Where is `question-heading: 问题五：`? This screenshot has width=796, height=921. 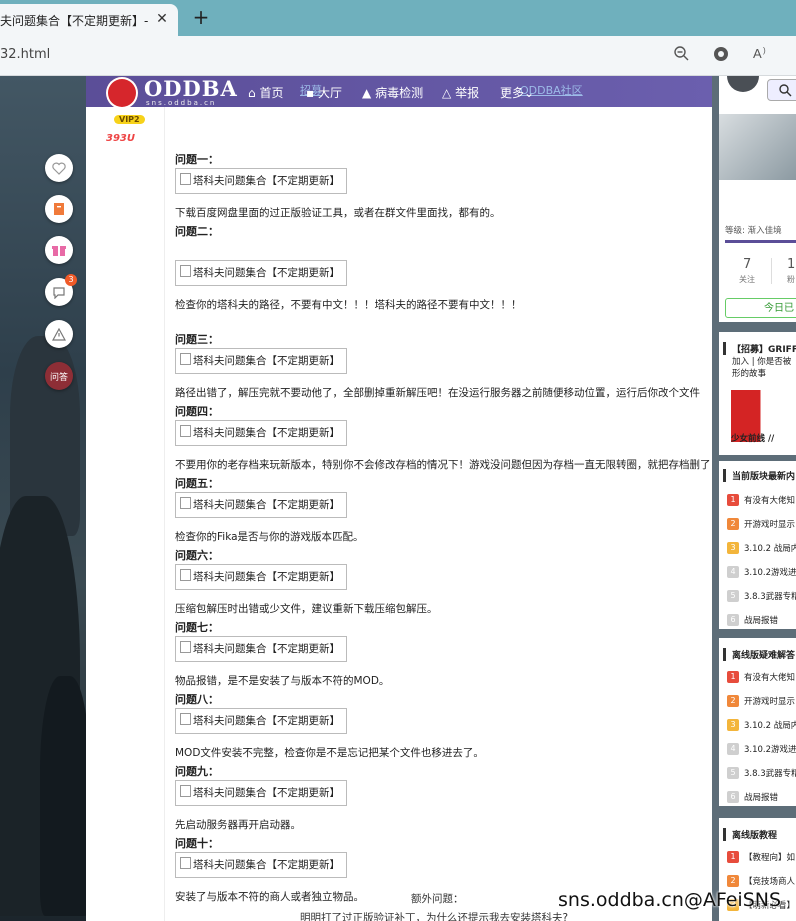
question-heading: 问题五： is located at coordinates (197, 483).